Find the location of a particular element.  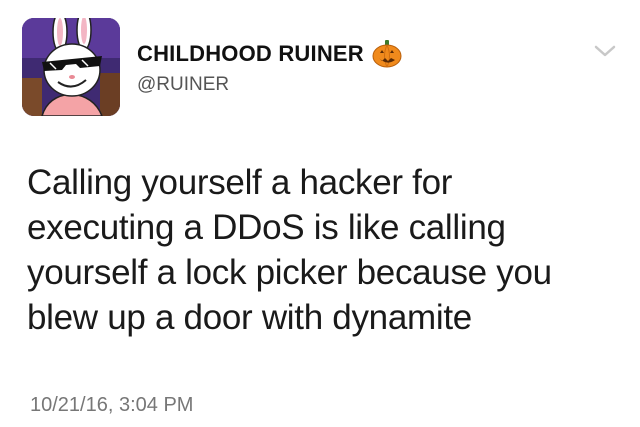

display-name: CHILDHOOD RUINER is located at coordinates (250, 54).